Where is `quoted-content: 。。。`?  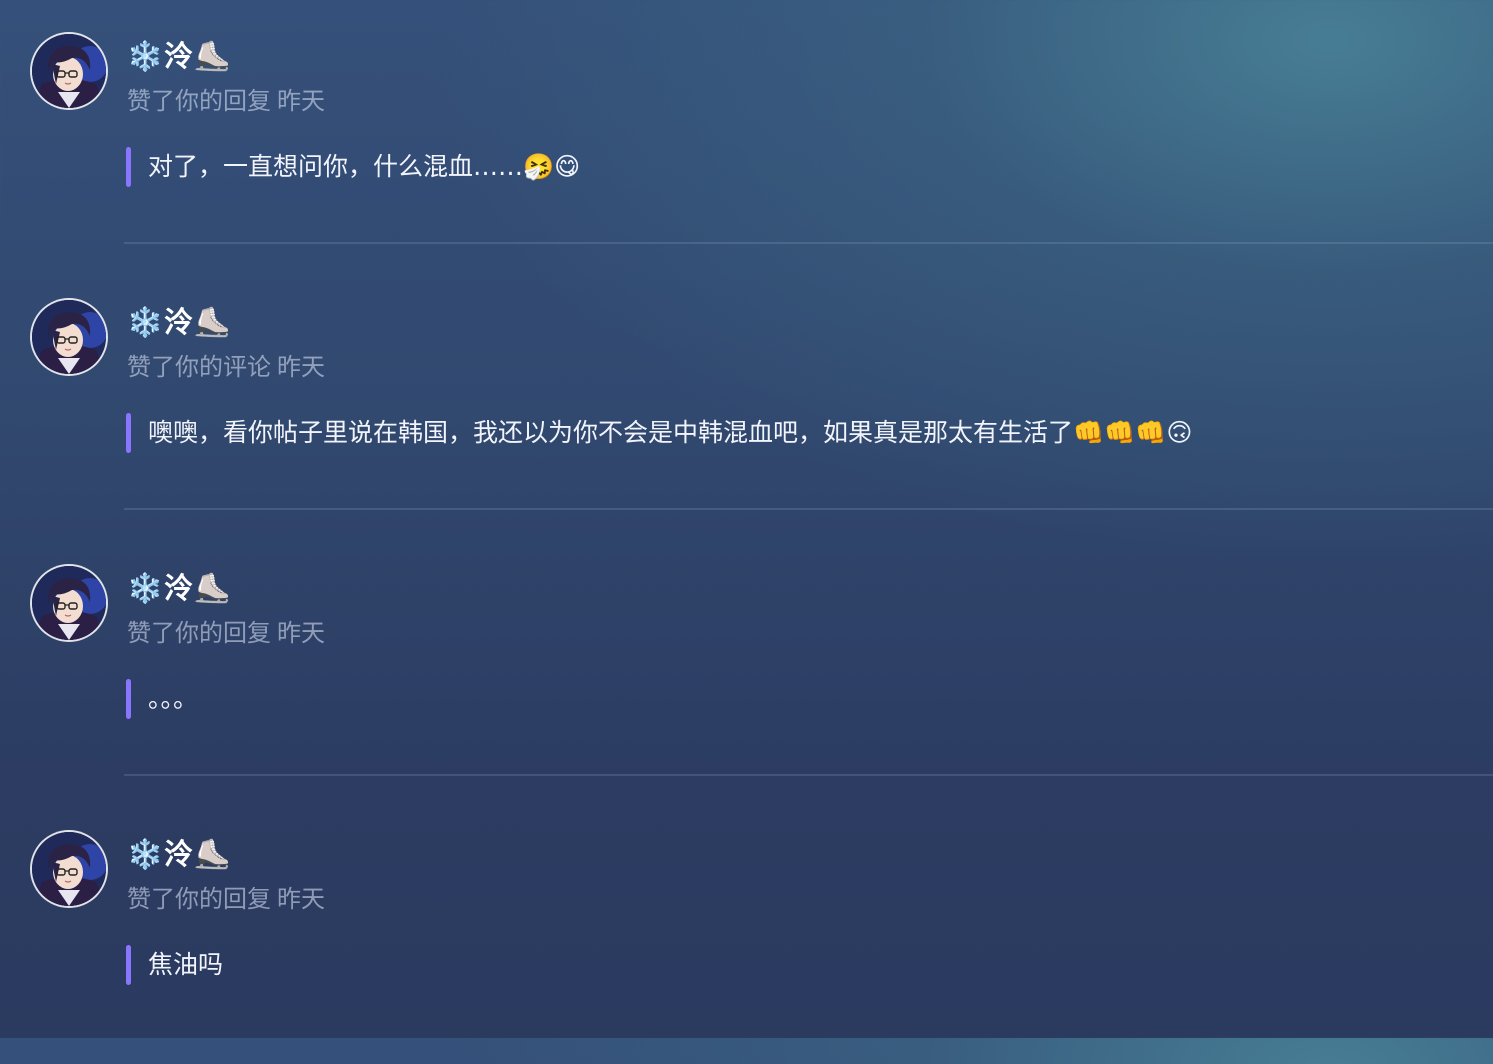 quoted-content: 。。。 is located at coordinates (162, 699).